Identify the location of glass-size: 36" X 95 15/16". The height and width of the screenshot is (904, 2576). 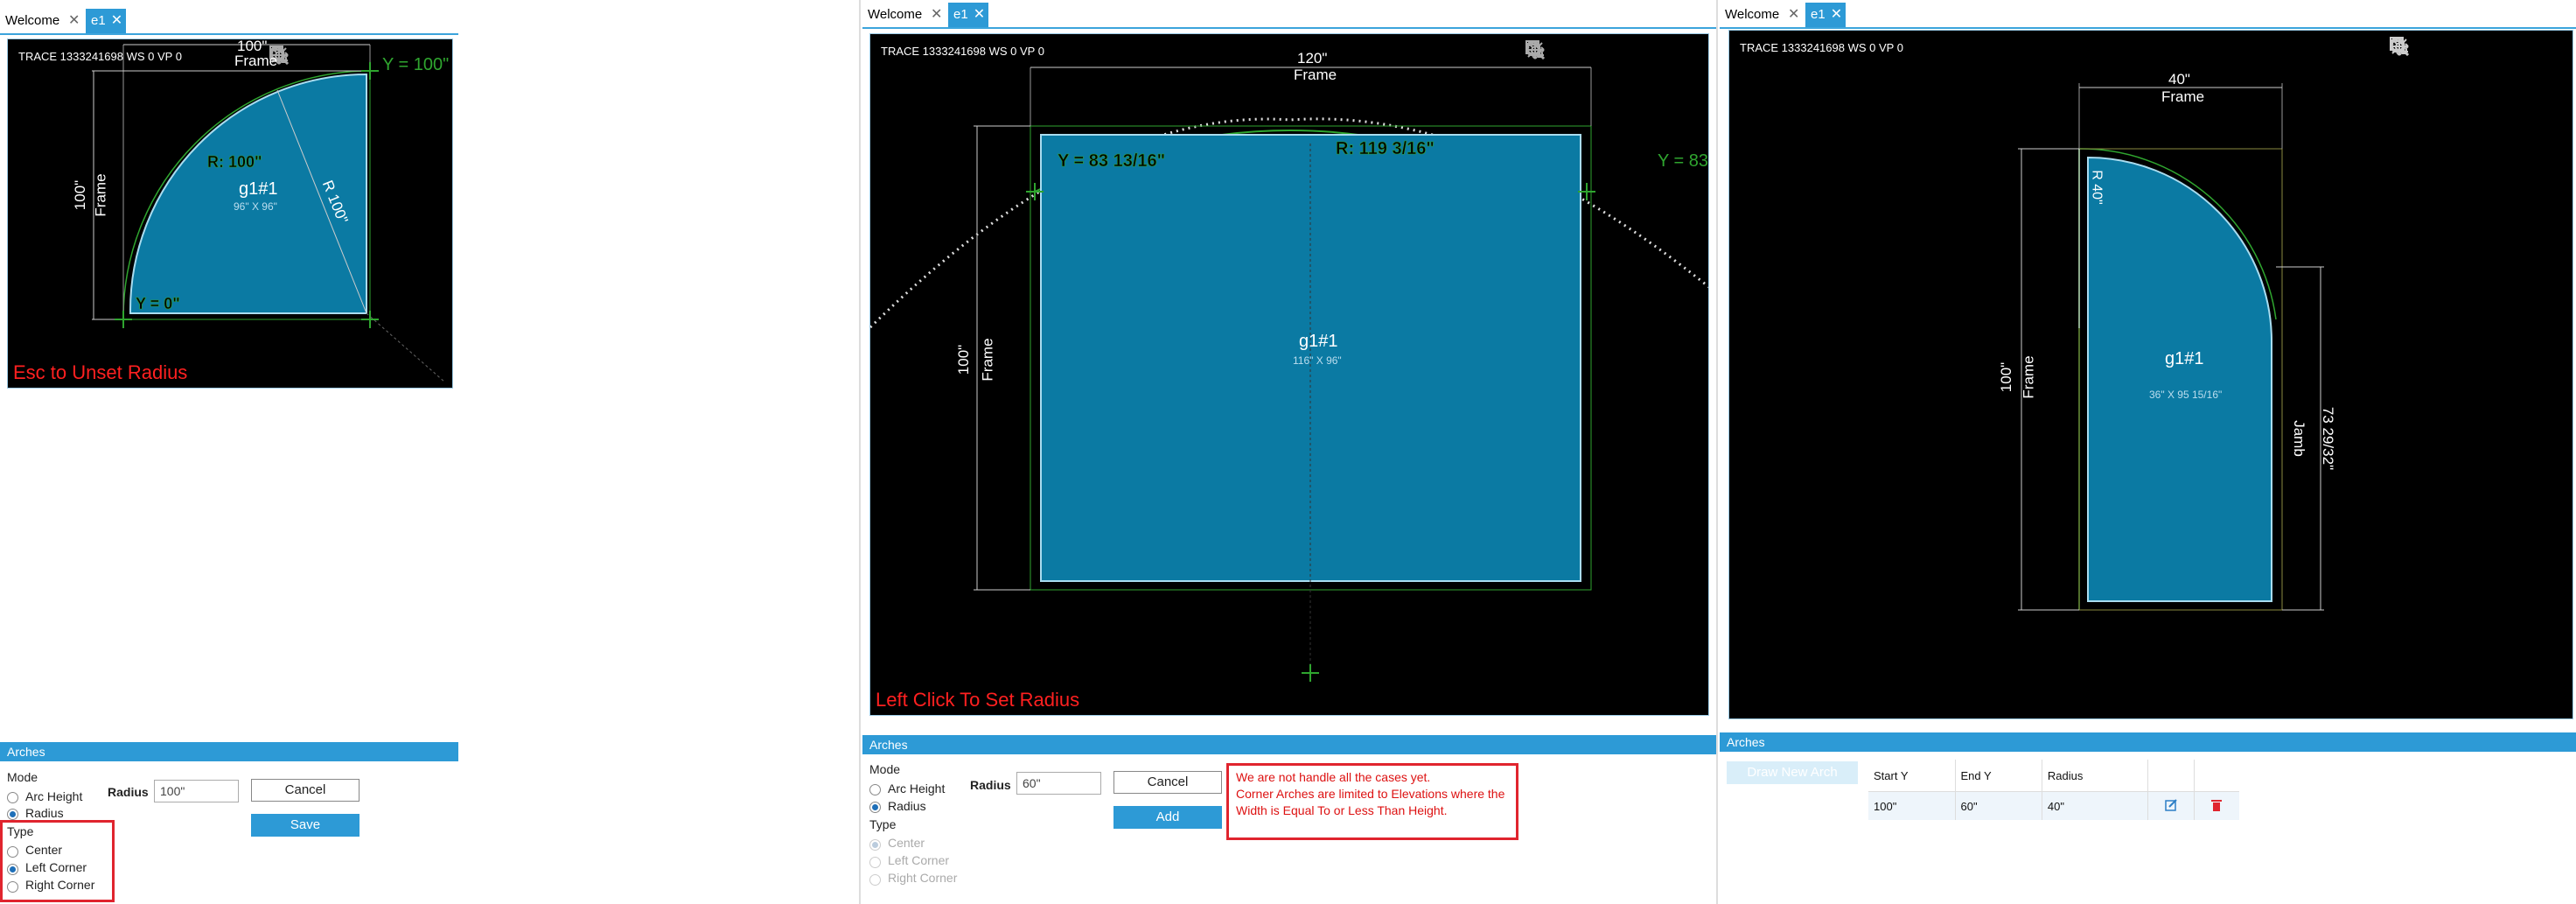
(2186, 395).